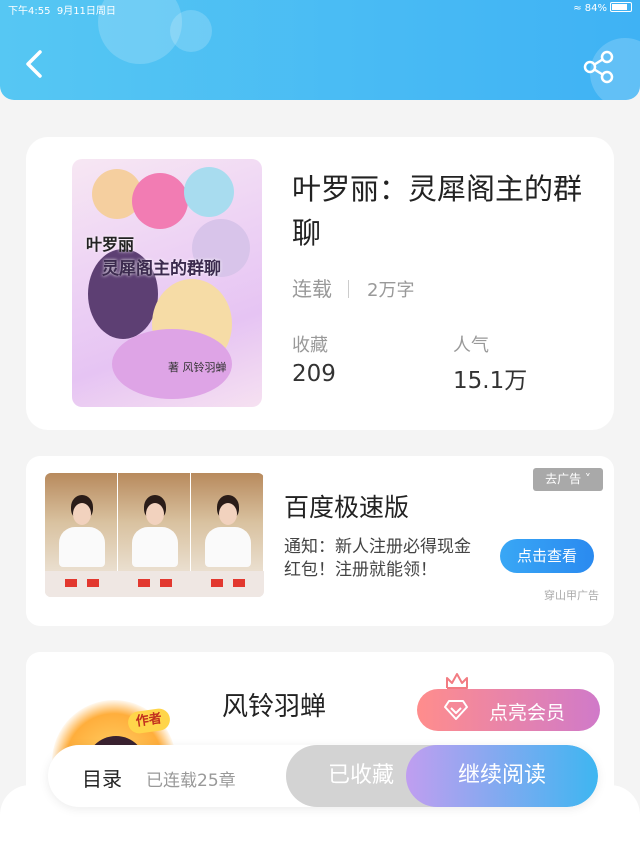  What do you see at coordinates (377, 558) in the screenshot?
I see `ad-description: 通知：新人注册必得现金红包！注册就能领！` at bounding box center [377, 558].